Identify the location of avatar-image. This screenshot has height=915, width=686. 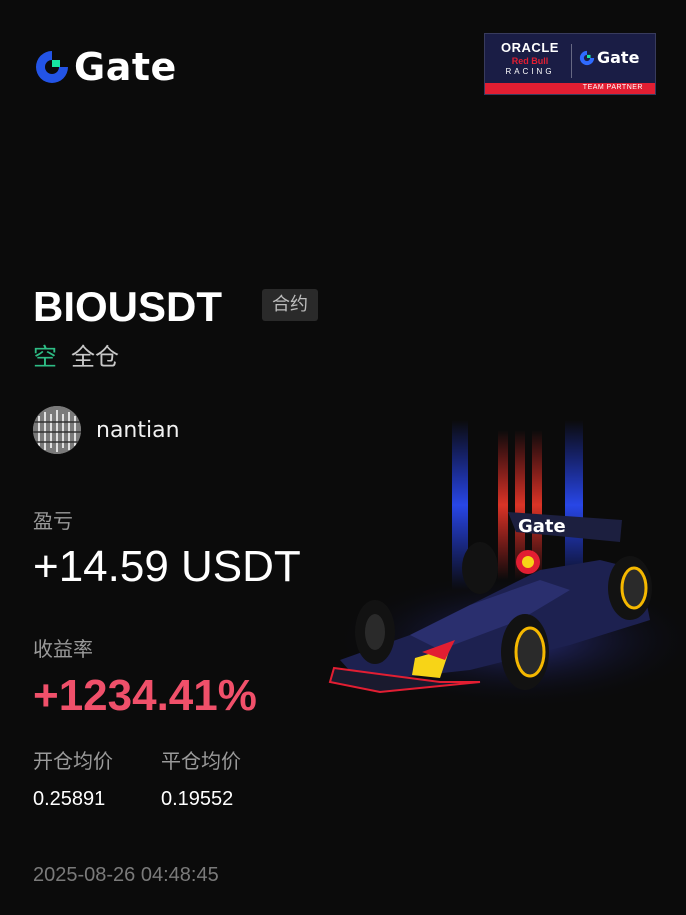
(57, 430).